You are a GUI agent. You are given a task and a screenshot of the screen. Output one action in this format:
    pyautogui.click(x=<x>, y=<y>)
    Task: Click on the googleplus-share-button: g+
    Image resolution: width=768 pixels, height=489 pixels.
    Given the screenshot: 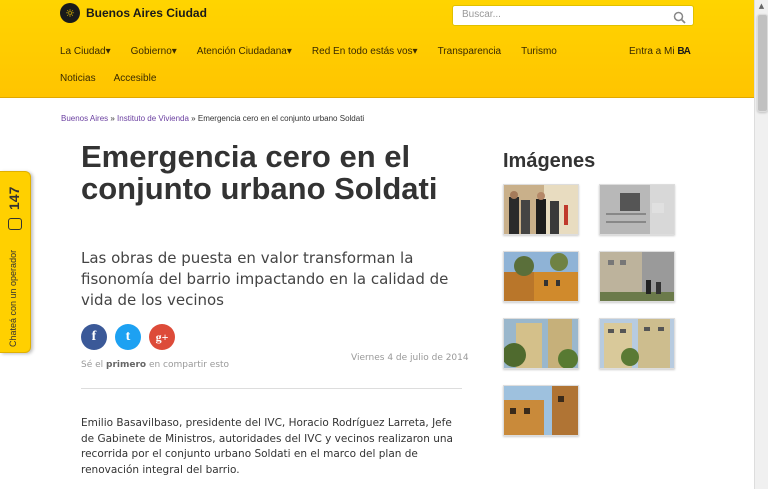 What is the action you would take?
    pyautogui.click(x=162, y=337)
    